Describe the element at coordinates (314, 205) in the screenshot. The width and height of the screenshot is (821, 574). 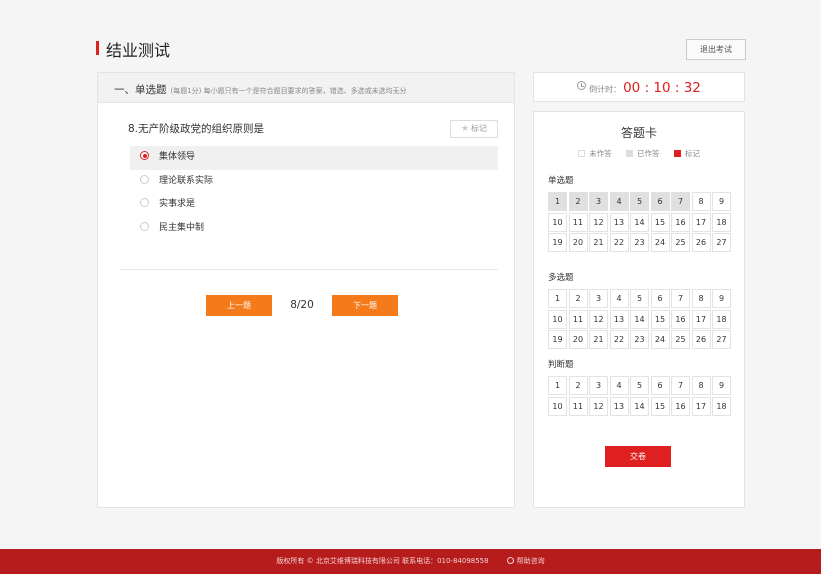
I see `answer-option: 实事求是` at that location.